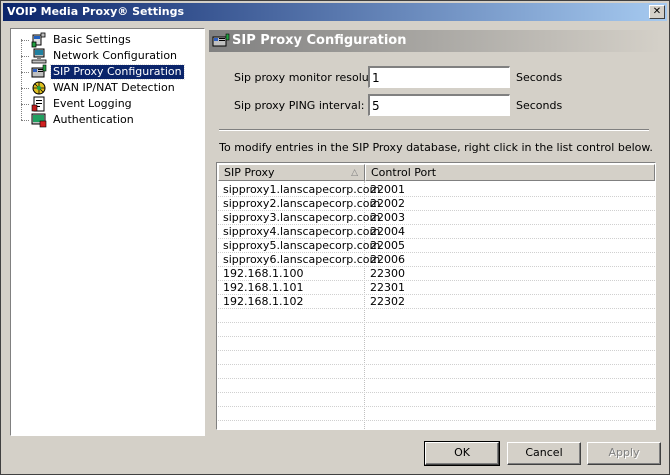 This screenshot has height=475, width=670. Describe the element at coordinates (436, 246) in the screenshot. I see `table-row: sipproxy5.lanscapecorp.com 22005` at that location.